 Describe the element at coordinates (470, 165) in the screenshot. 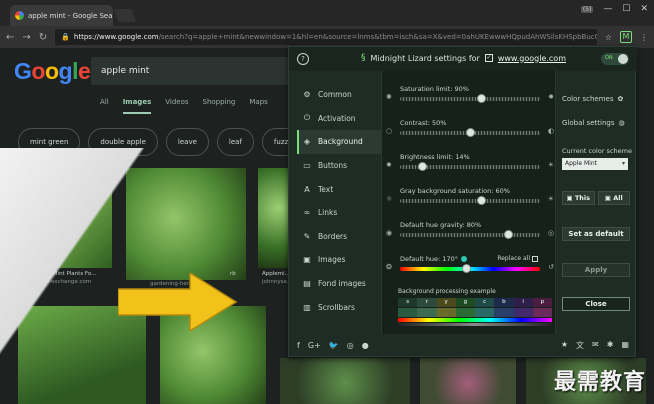

I see `brightness-limit-slider: Brightness limit: 14% ✹ ☀` at that location.